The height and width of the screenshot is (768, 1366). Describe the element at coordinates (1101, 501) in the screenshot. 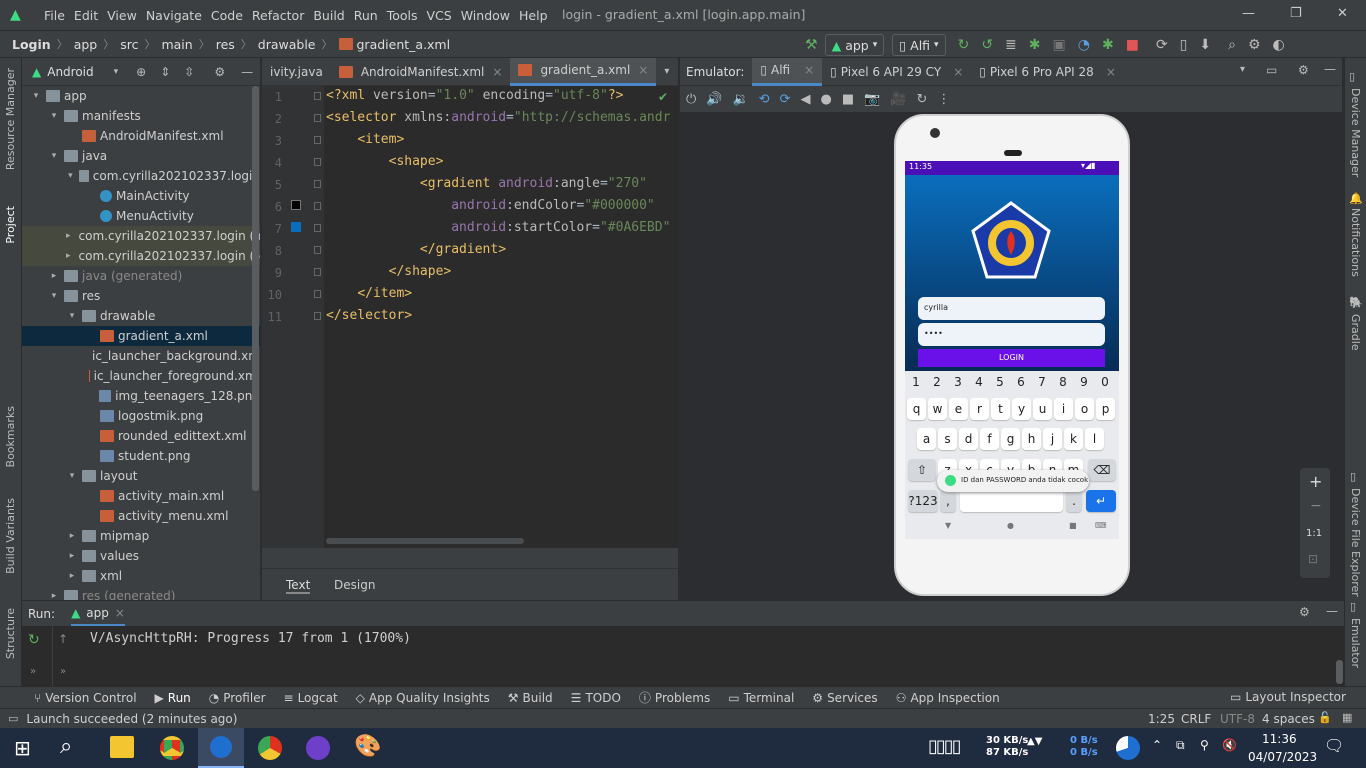

I see `enter-key-icon: ↵` at that location.